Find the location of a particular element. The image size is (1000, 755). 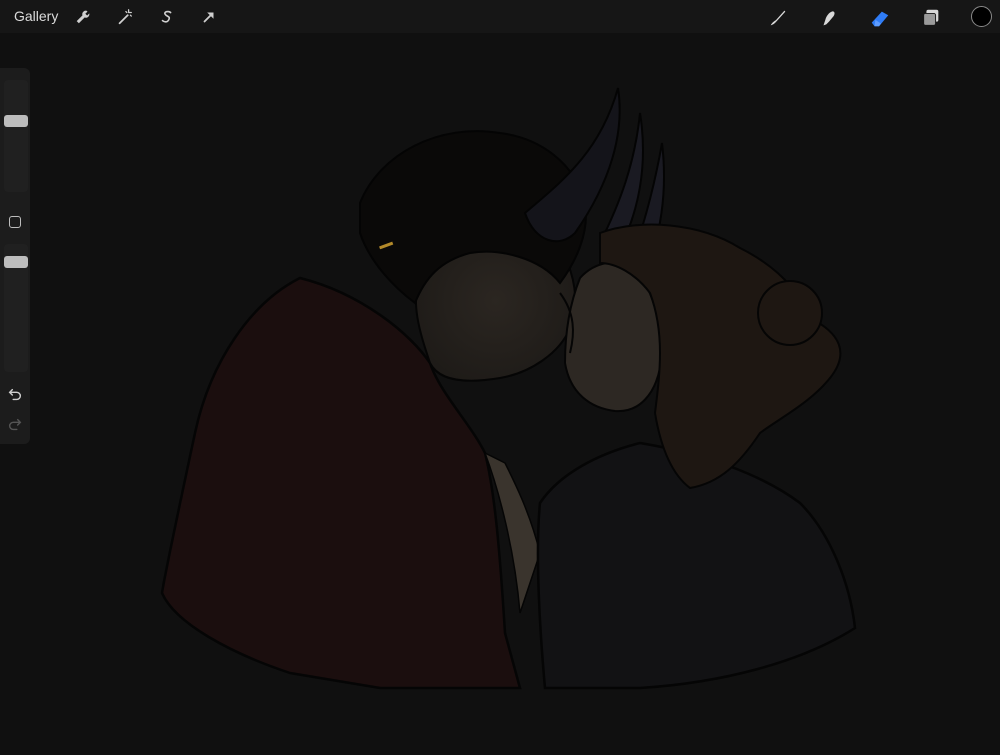

color-picker-button is located at coordinates (981, 16).